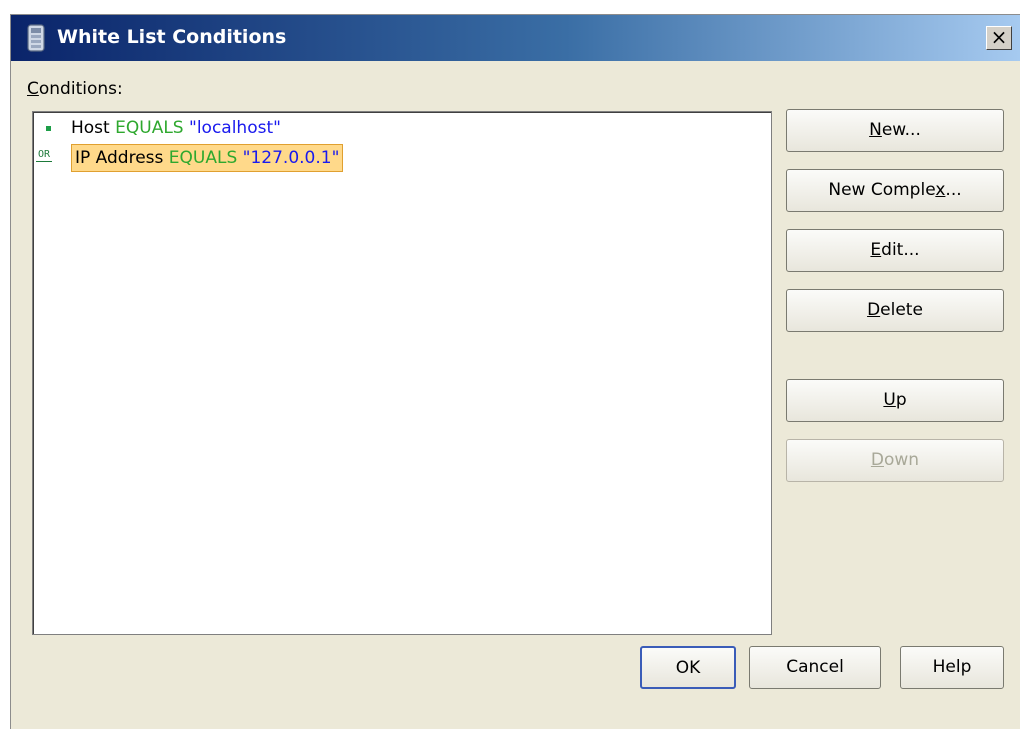 This screenshot has width=1020, height=729. What do you see at coordinates (902, 460) in the screenshot?
I see `down-button-rest: own` at bounding box center [902, 460].